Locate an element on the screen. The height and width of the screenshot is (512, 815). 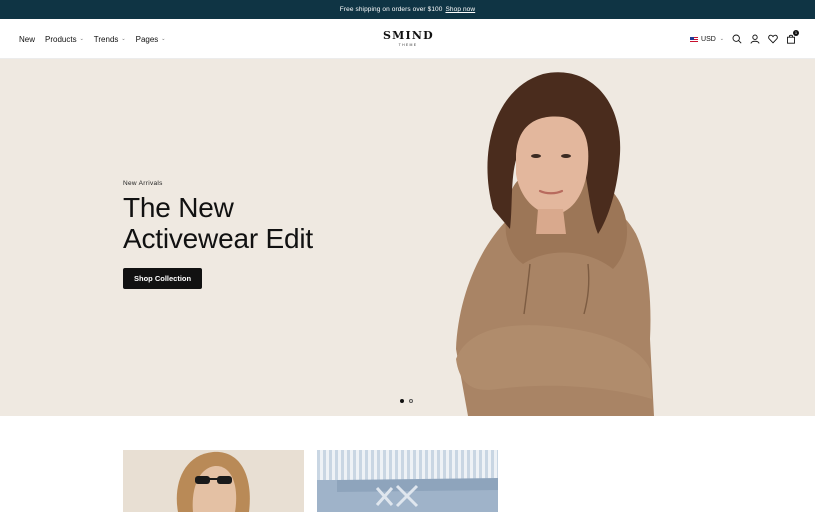
nav-item-label: Products is located at coordinates (61, 39).